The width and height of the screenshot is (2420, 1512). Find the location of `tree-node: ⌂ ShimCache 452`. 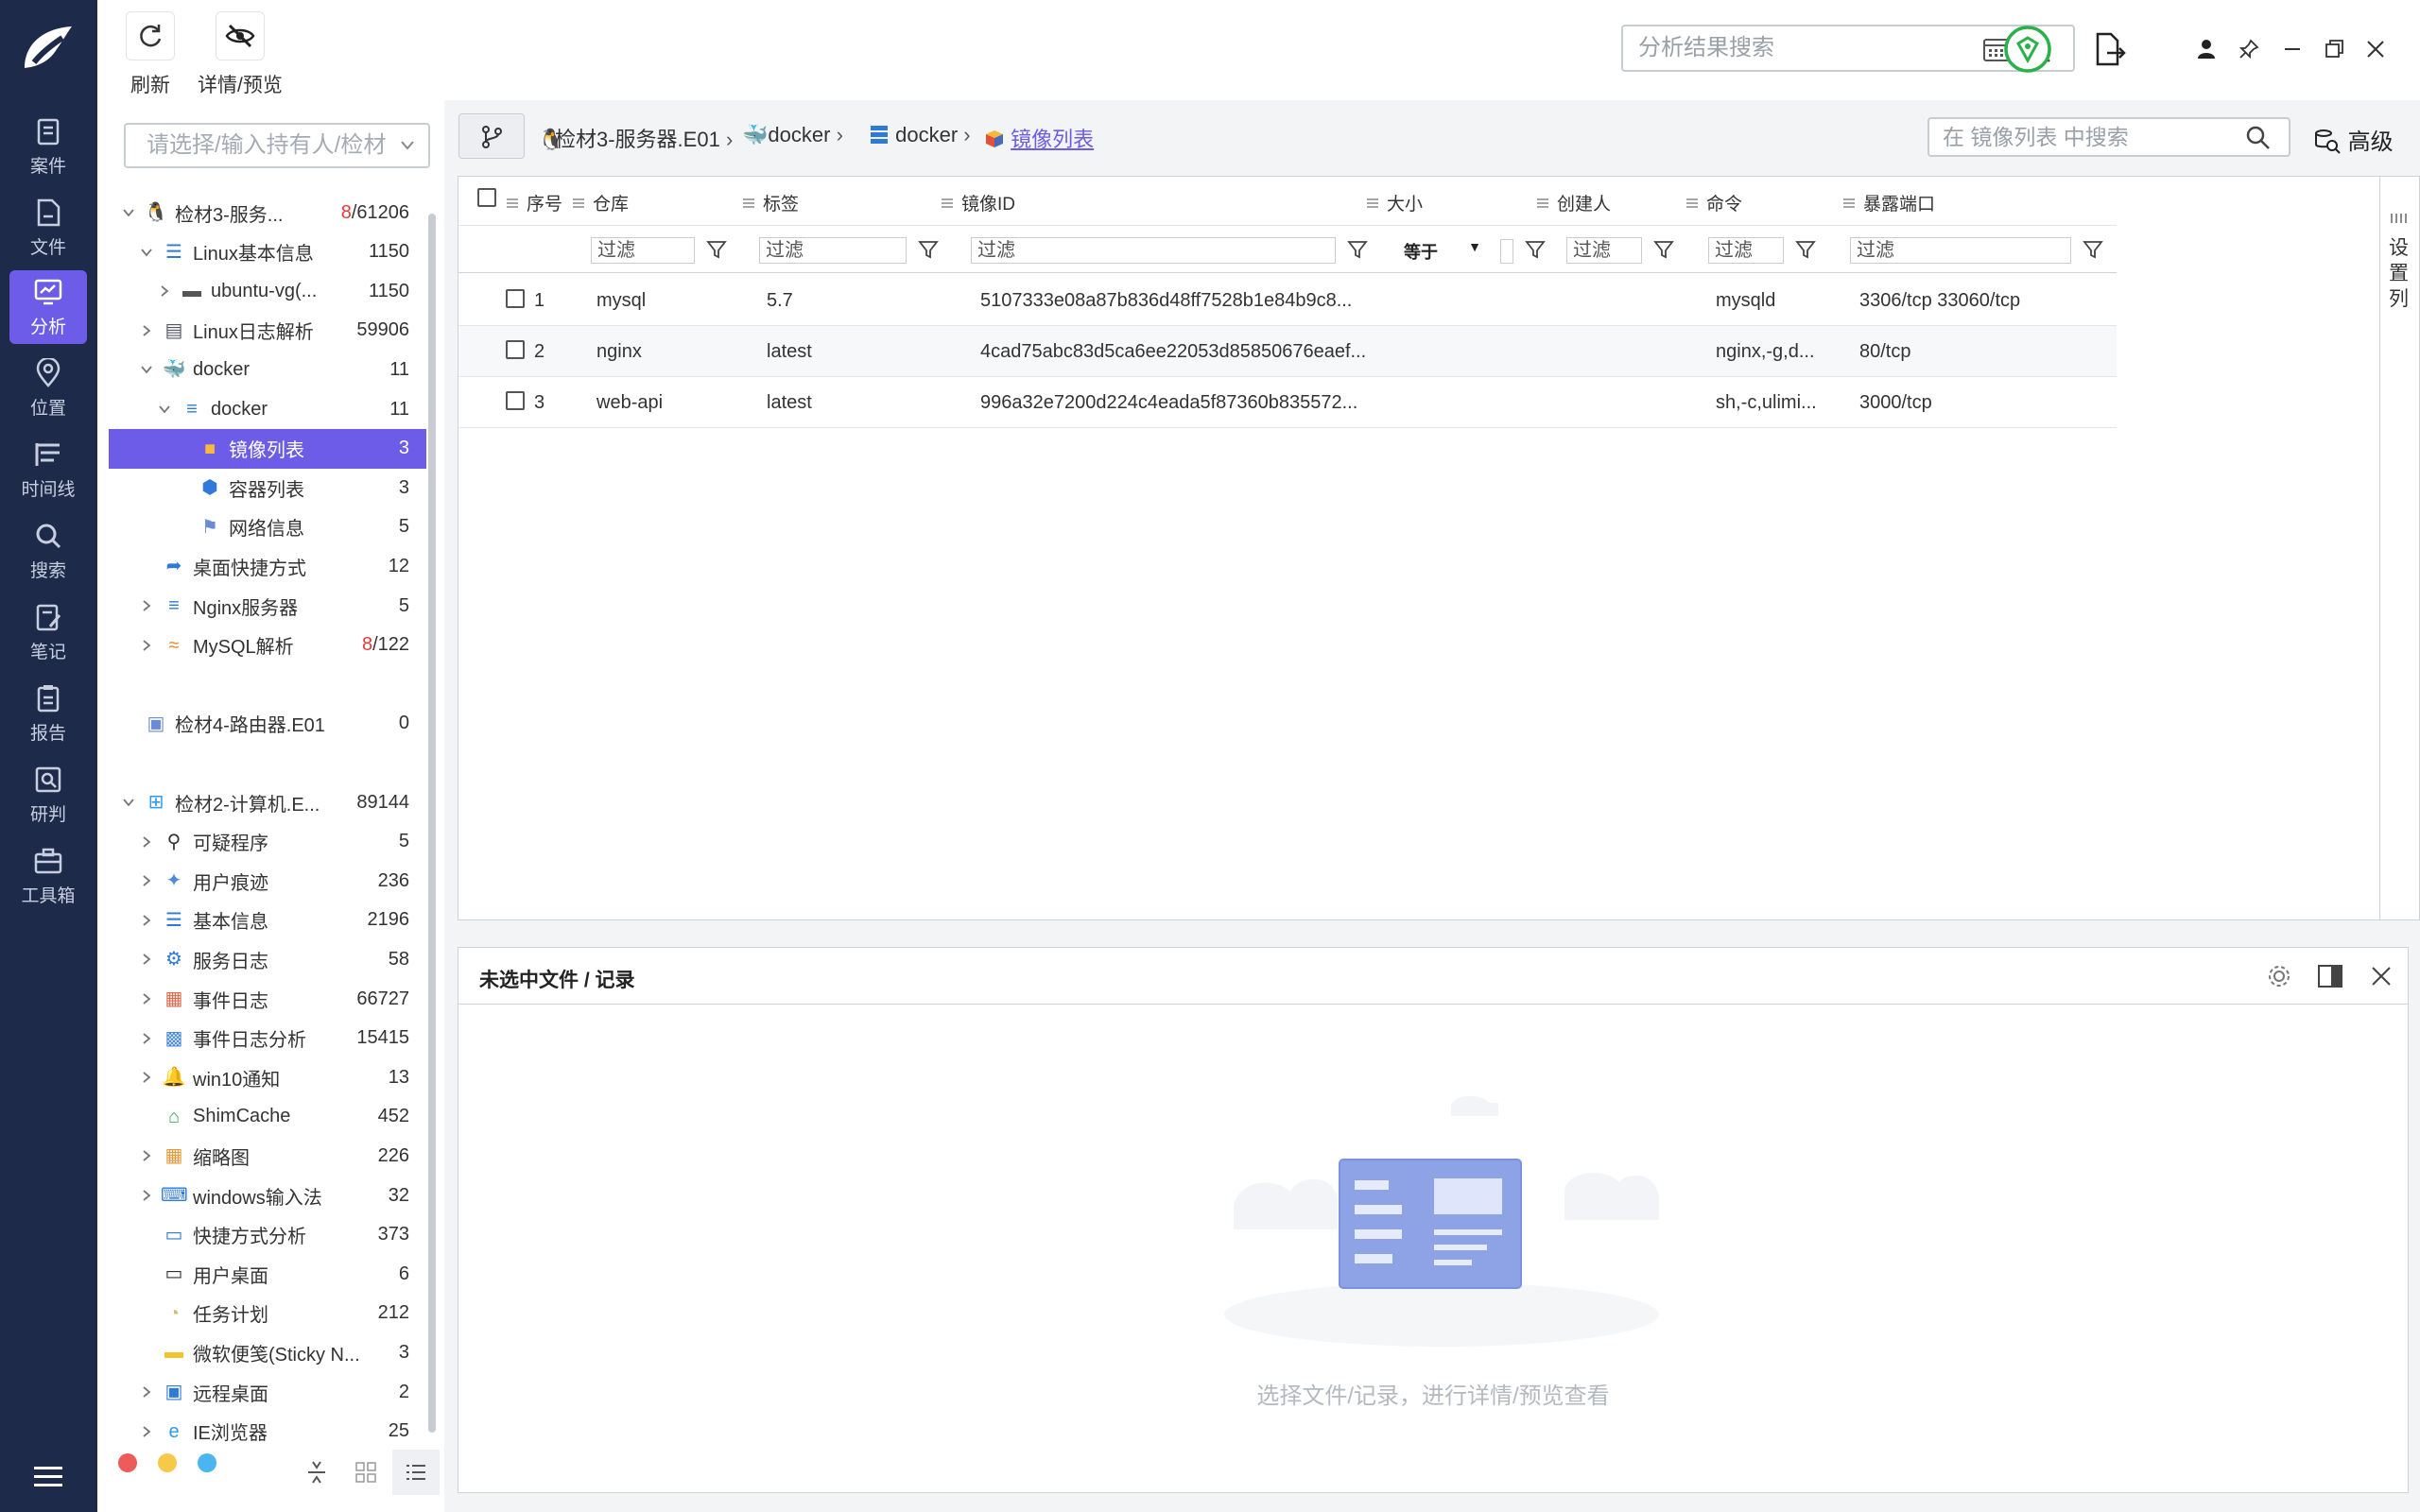

tree-node: ⌂ ShimCache 452 is located at coordinates (267, 1117).